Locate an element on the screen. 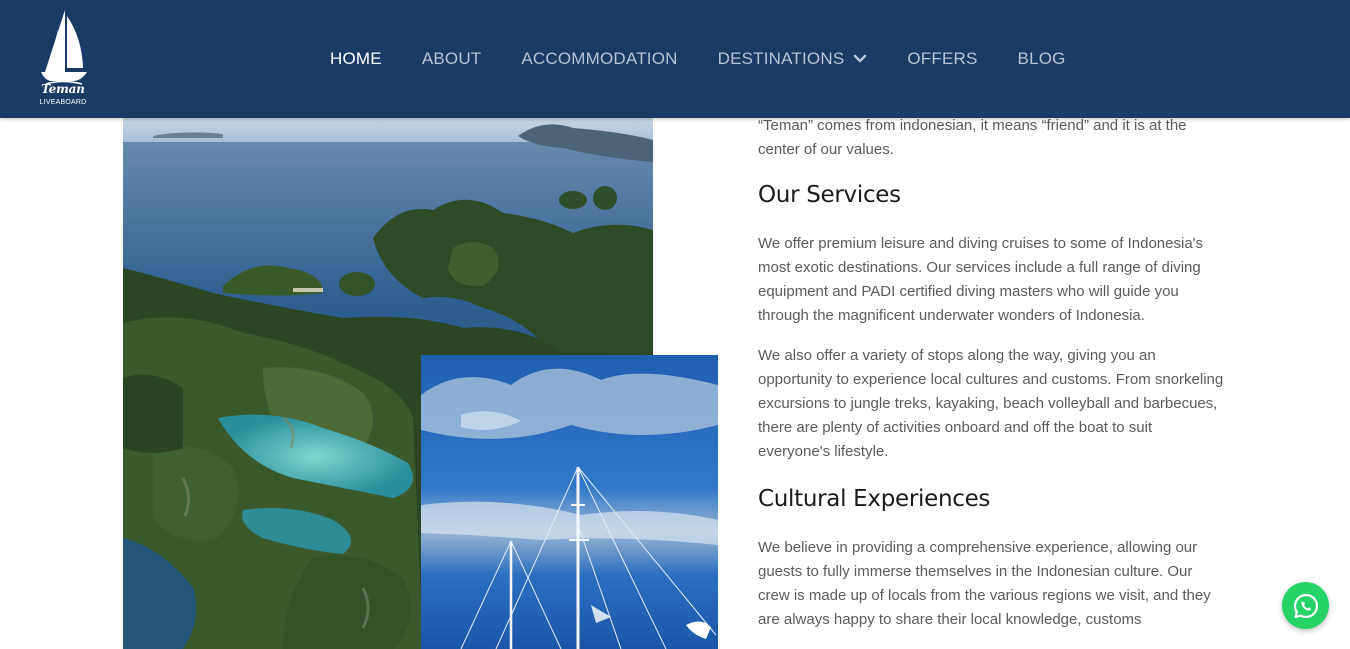 Image resolution: width=1350 pixels, height=649 pixels. nav-blog-label: BLOG is located at coordinates (1041, 58).